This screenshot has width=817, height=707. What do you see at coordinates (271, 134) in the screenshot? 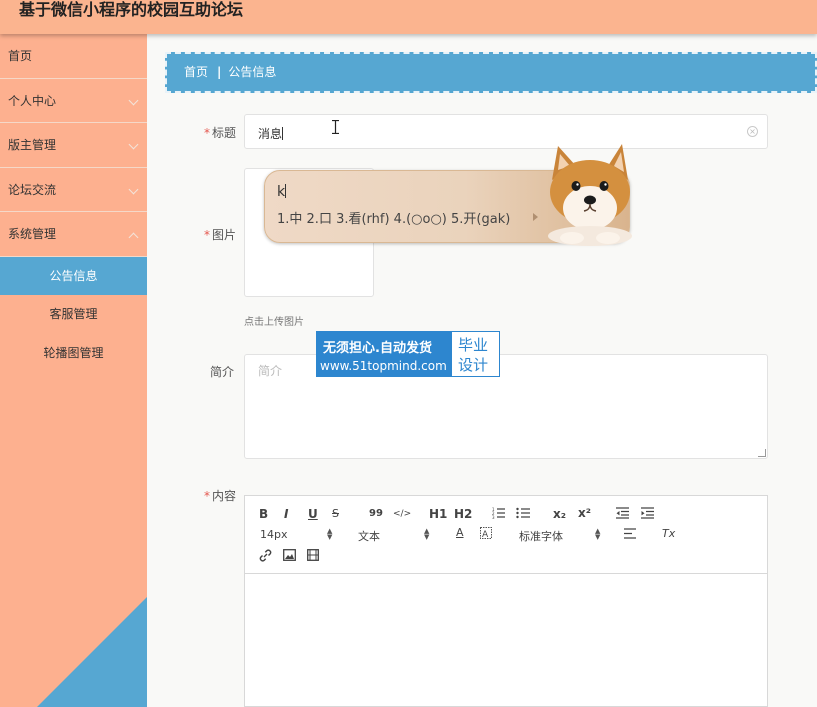
I see `title-input-value: 消息` at bounding box center [271, 134].